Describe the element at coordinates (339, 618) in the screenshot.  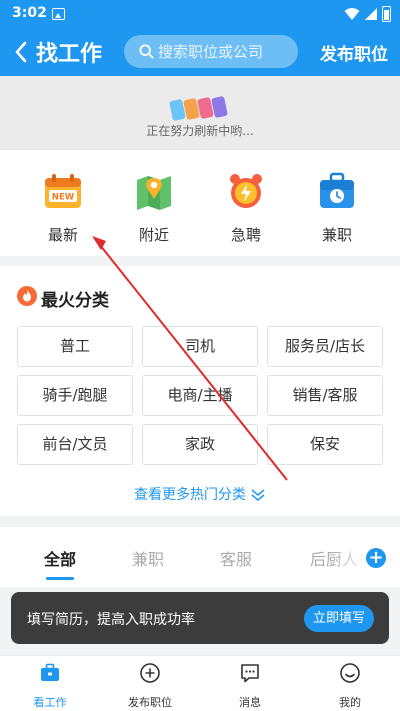
I see `fill-resume-button: 立即填写` at that location.